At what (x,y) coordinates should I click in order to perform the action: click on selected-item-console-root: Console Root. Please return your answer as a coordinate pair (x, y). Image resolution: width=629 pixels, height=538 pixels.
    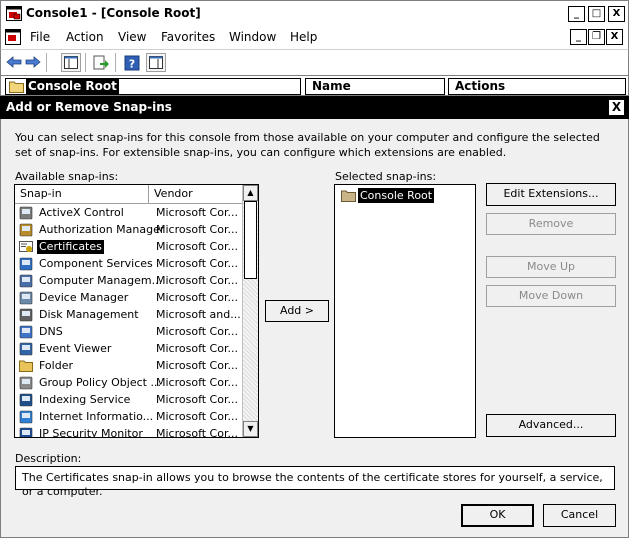
    Looking at the image, I should click on (406, 196).